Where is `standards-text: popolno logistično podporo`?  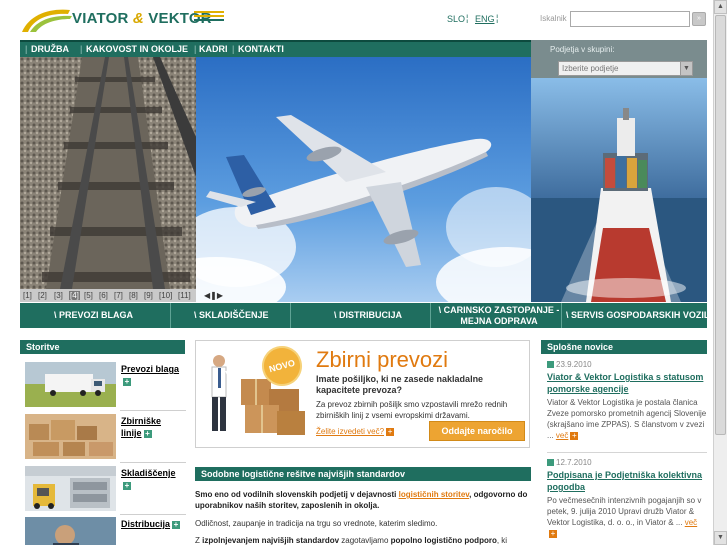
standards-text: popolno logistično podporo is located at coordinates (443, 540).